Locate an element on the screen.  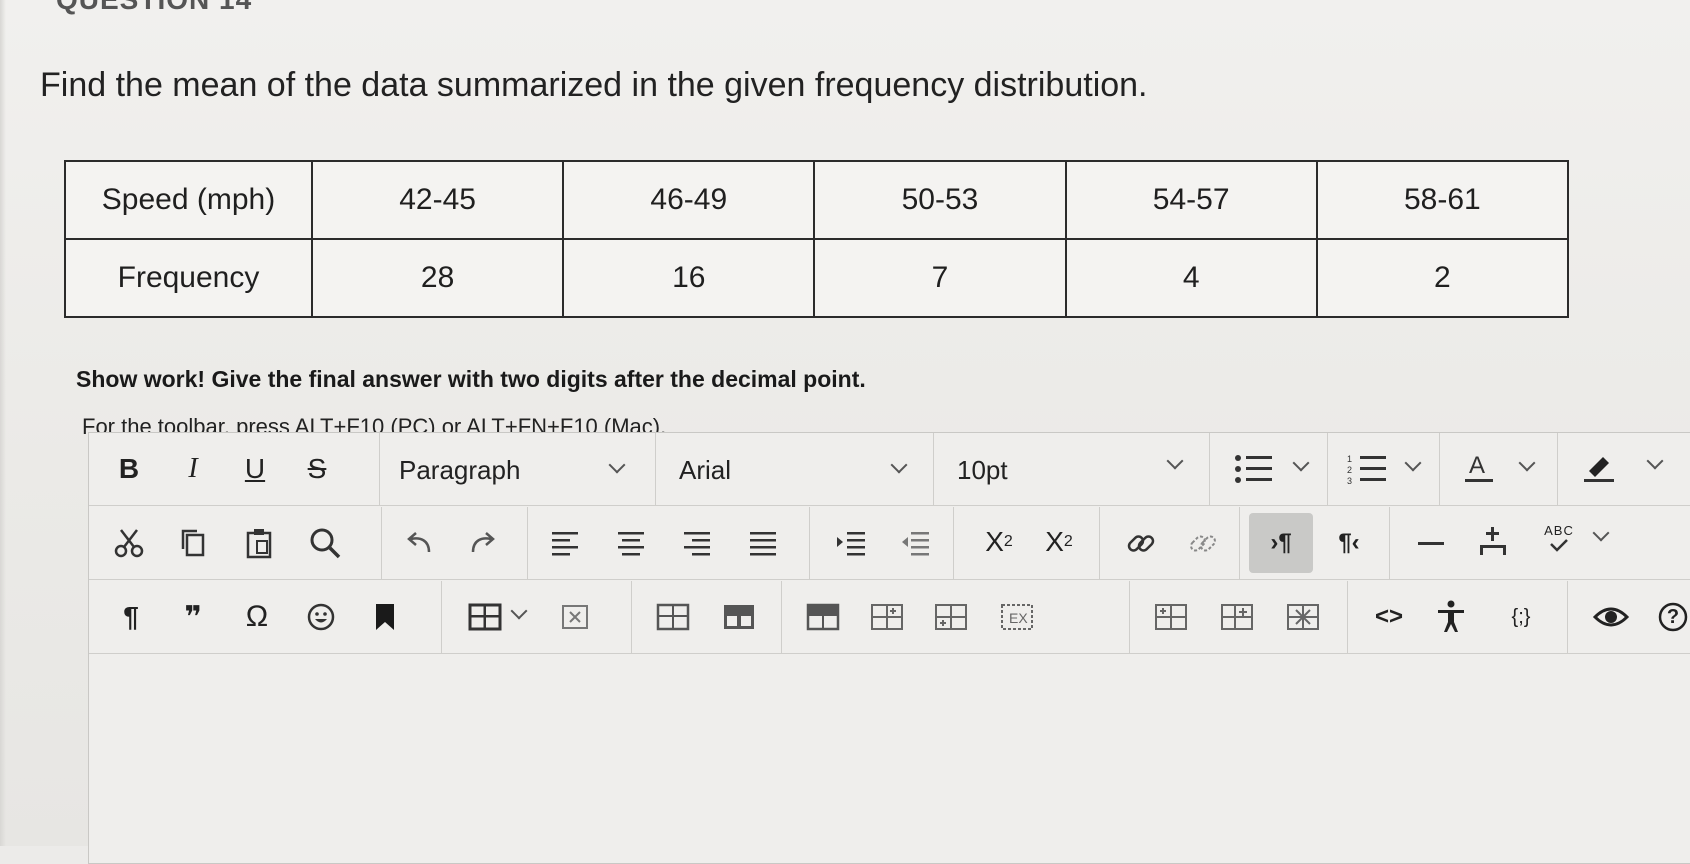
svg-text: 1 is located at coordinates (1349, 459).